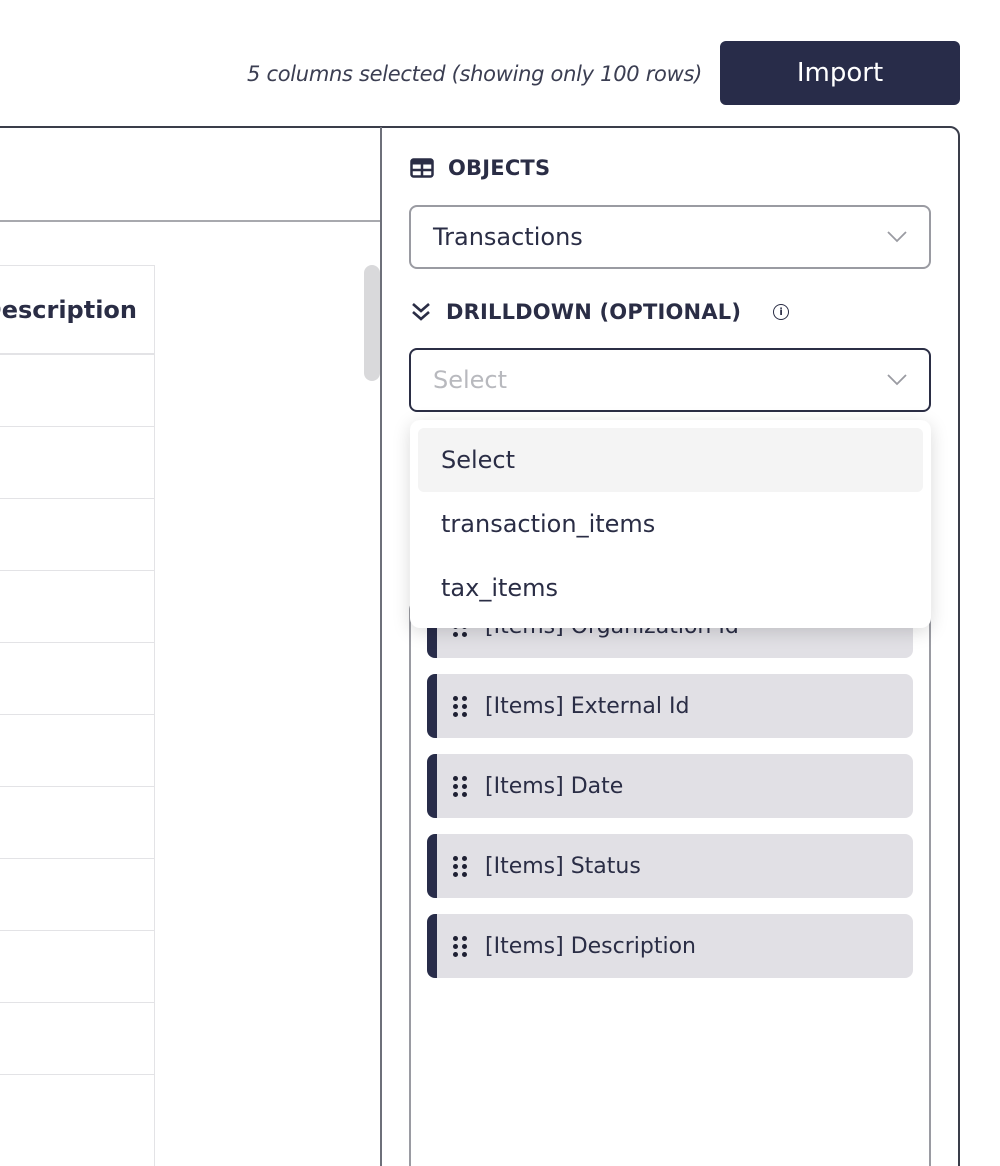  What do you see at coordinates (499, 168) in the screenshot?
I see `objects-label: OBJECTS` at bounding box center [499, 168].